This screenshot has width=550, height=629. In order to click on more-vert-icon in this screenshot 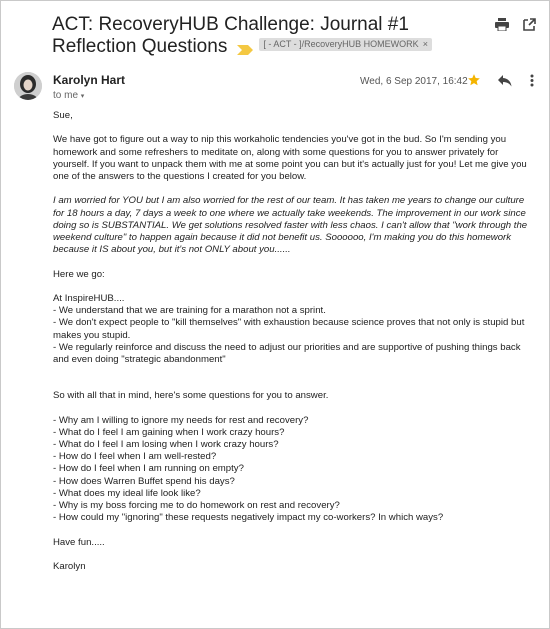, I will do `click(532, 83)`.